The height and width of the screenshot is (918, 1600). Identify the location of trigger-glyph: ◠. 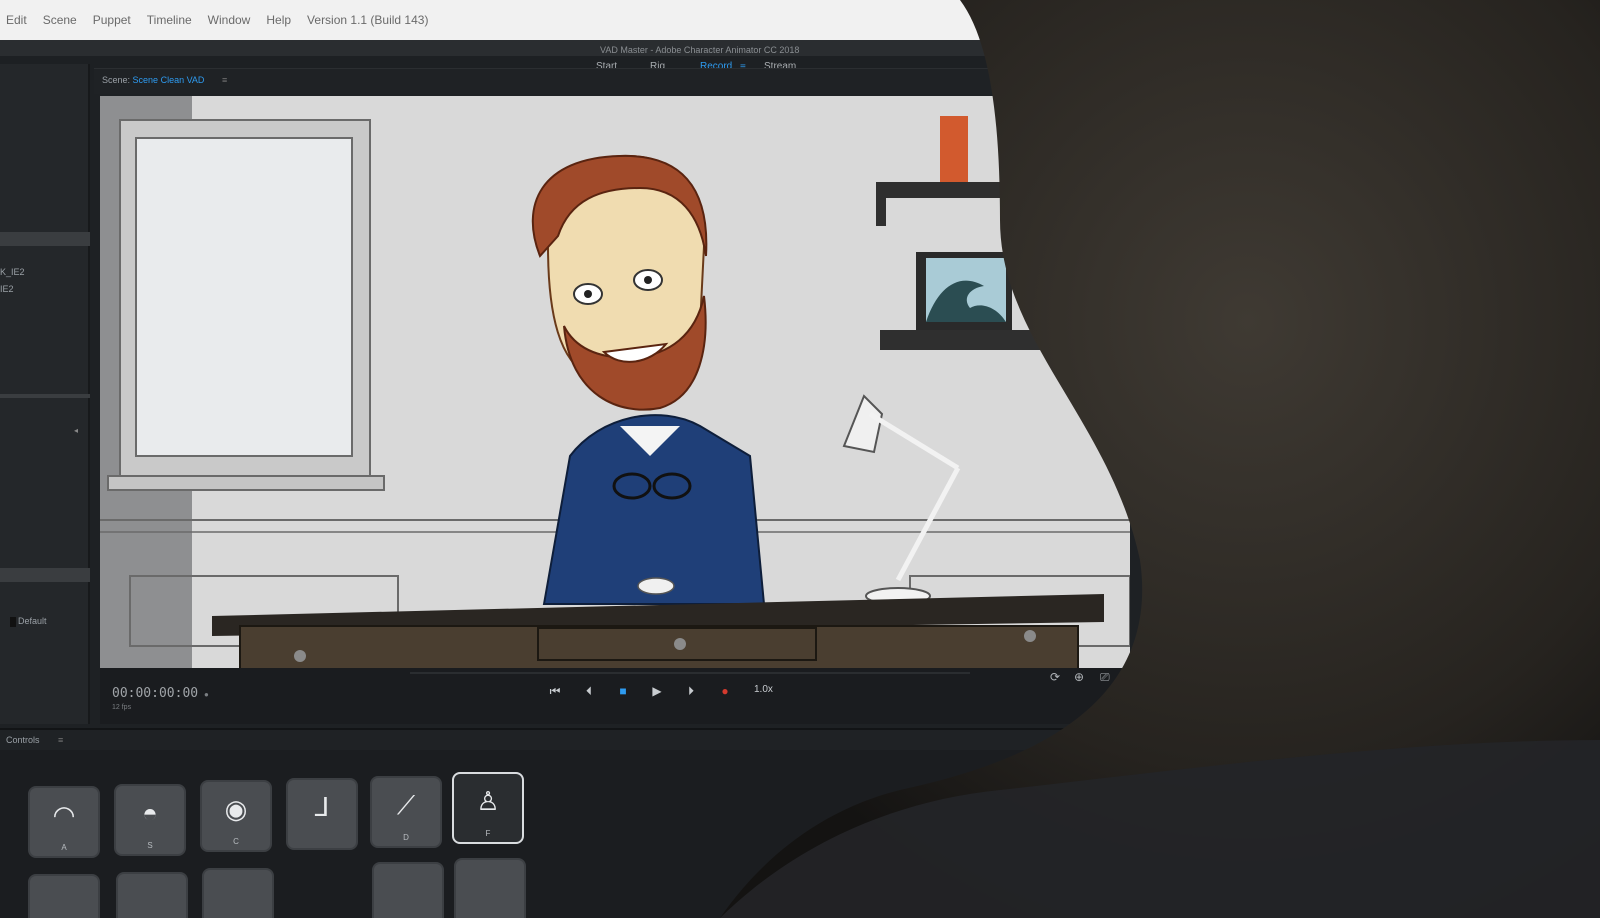
(64, 815).